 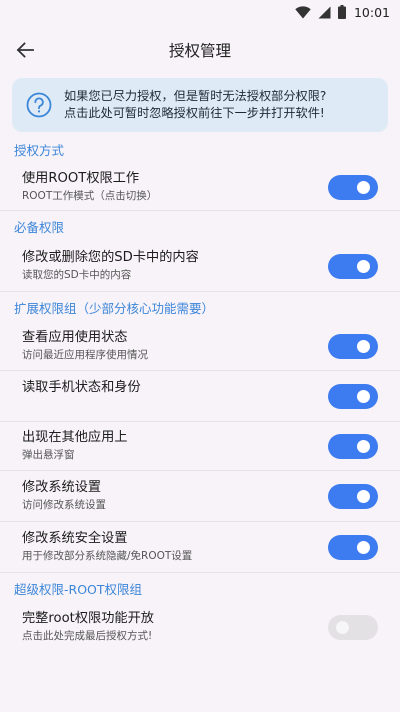 I want to click on wifi-icon, so click(x=303, y=12).